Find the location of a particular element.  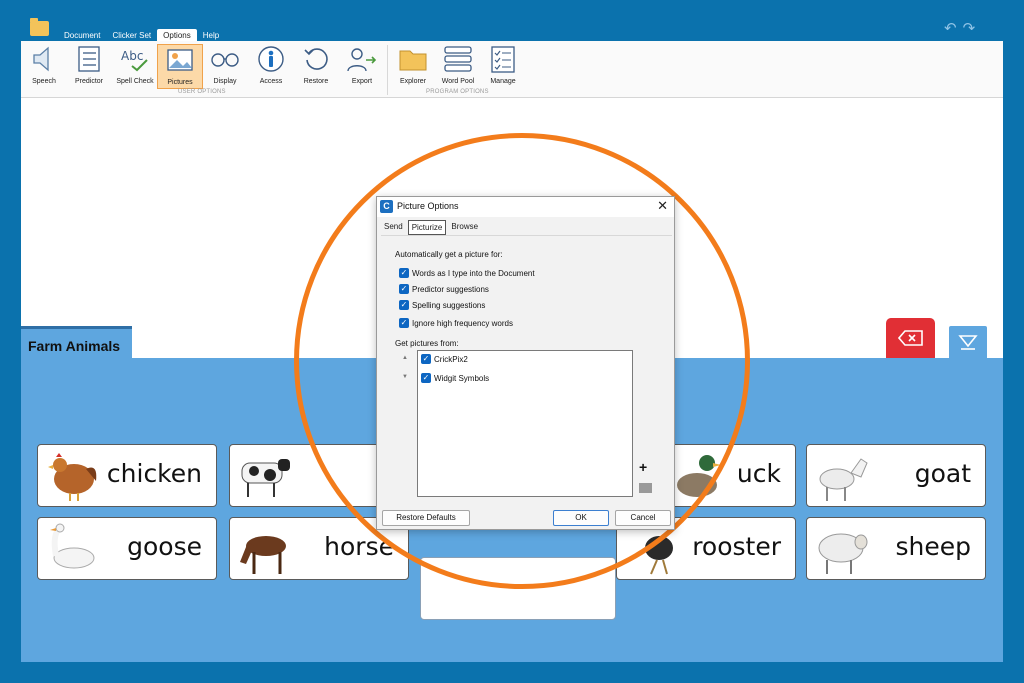

export-button: Export is located at coordinates (362, 66).